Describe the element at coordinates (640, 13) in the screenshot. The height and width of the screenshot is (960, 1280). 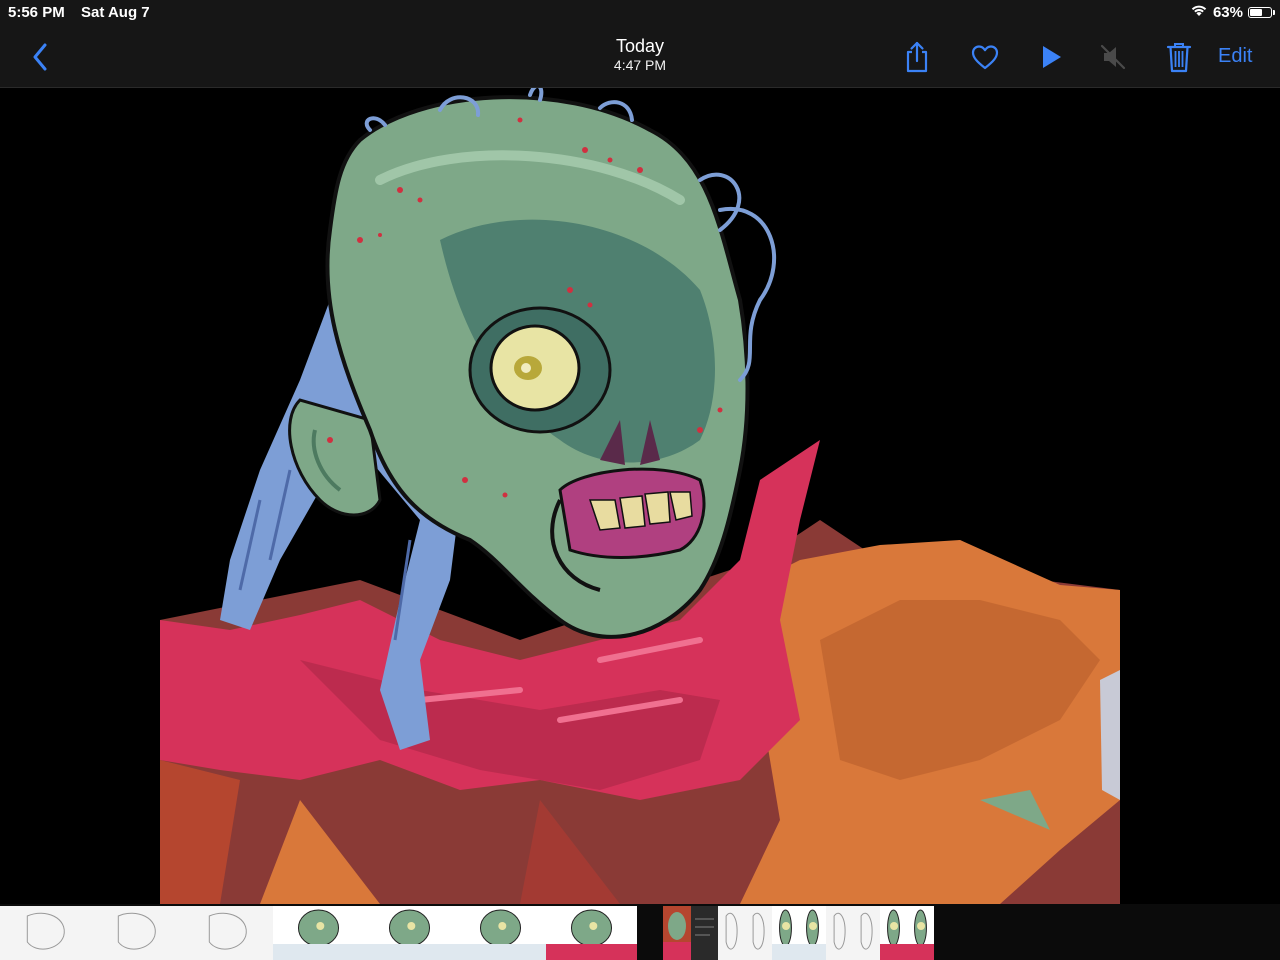
I see `status-bar: 5:56 PM Sat Aug 7 63%` at that location.